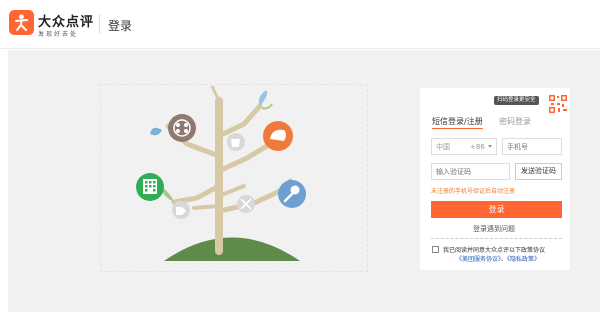 The image size is (600, 327). Describe the element at coordinates (516, 100) in the screenshot. I see `qr-login-tip: 扫码登录更安全` at that location.